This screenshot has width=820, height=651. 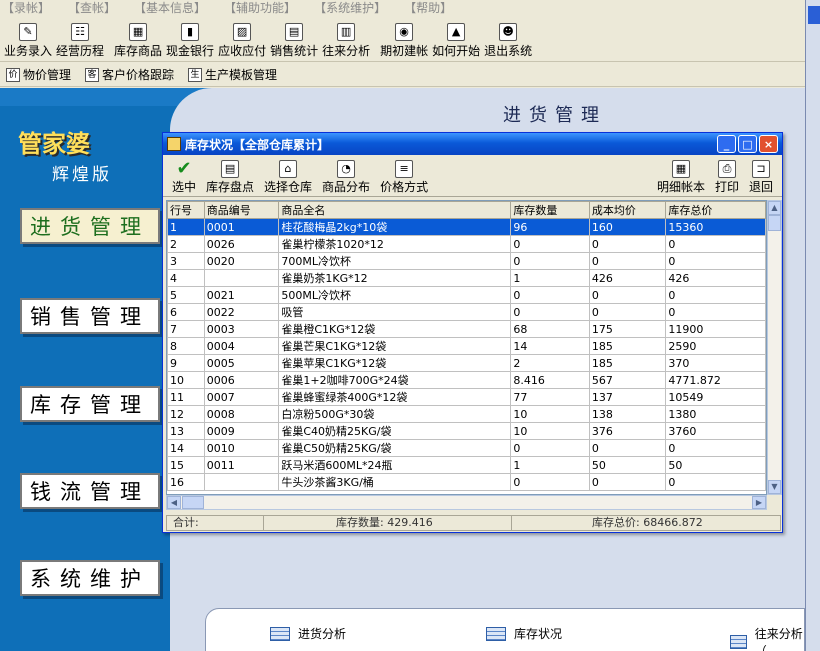 I want to click on toolbar-button: ▦ 库存商品, so click(x=138, y=42).